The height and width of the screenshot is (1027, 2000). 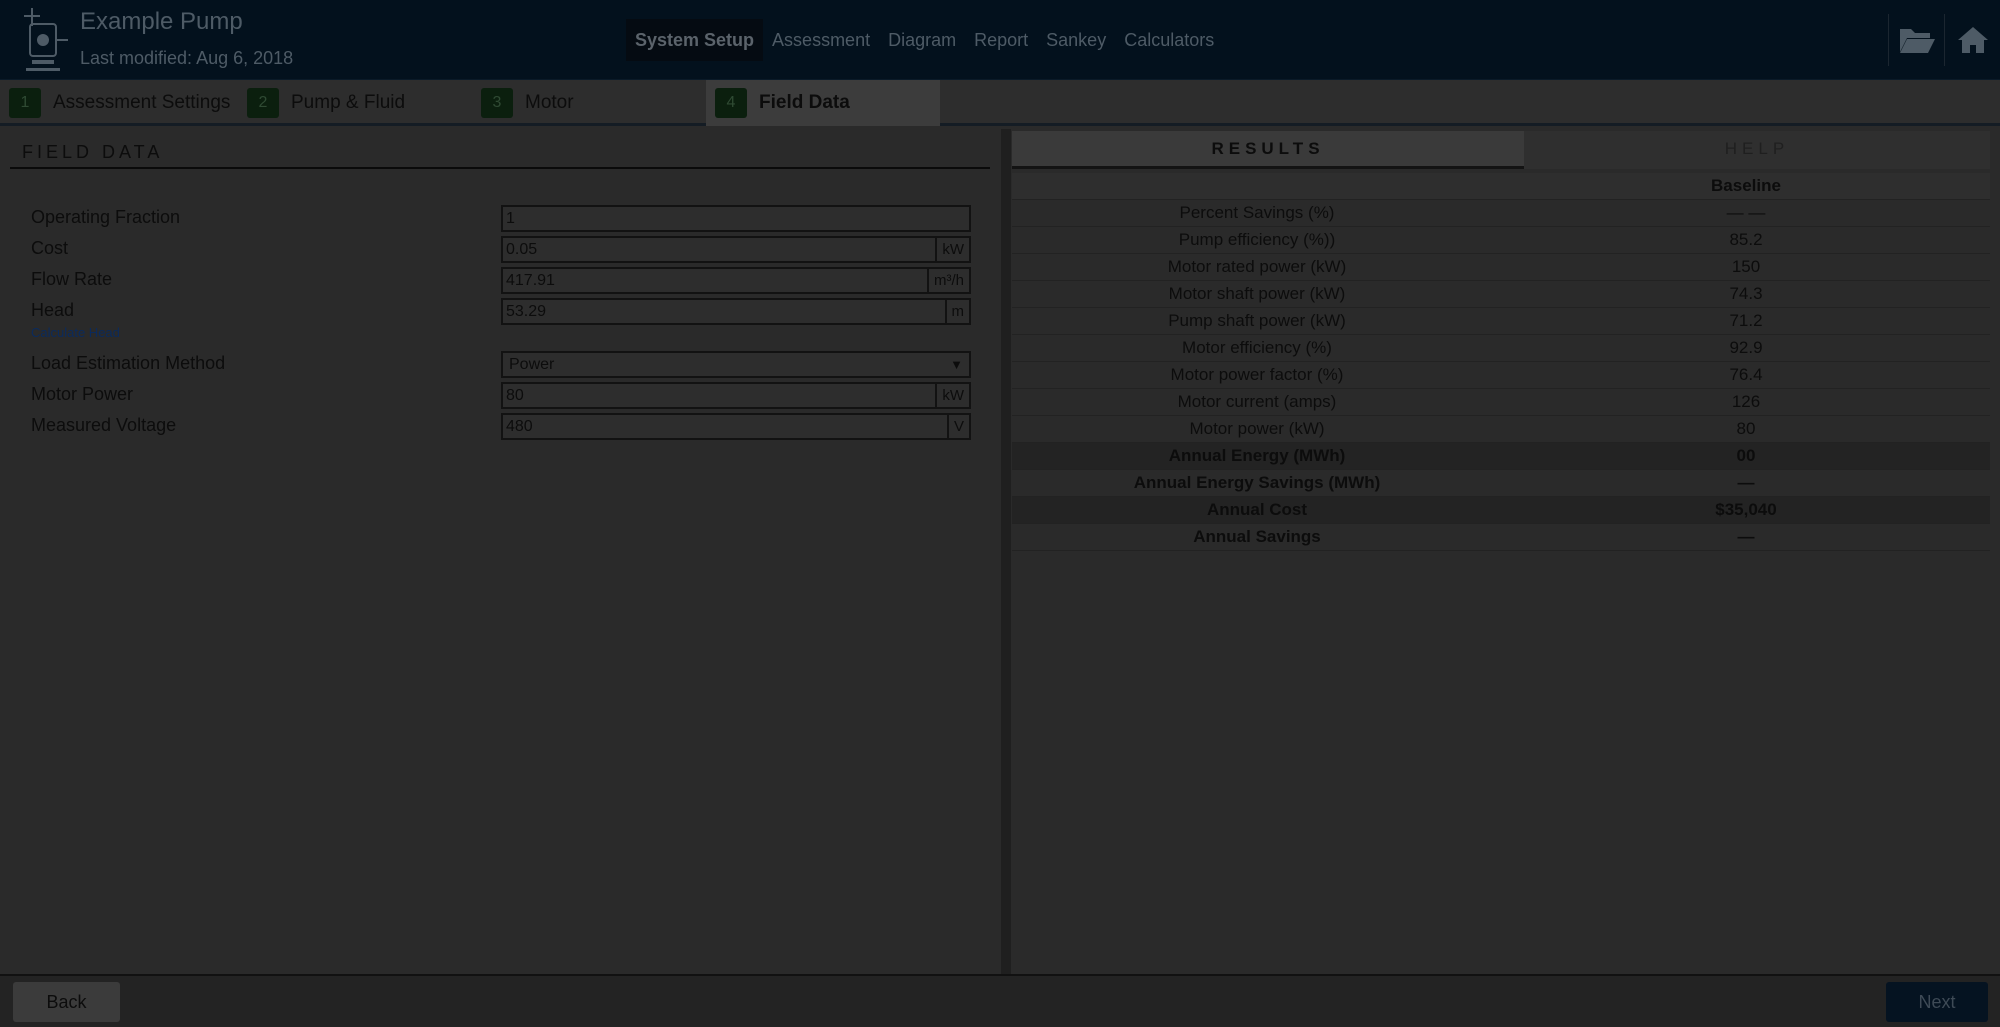 I want to click on field-load-estimation-method: Load Estimation Method Power ▼, so click(x=501, y=365).